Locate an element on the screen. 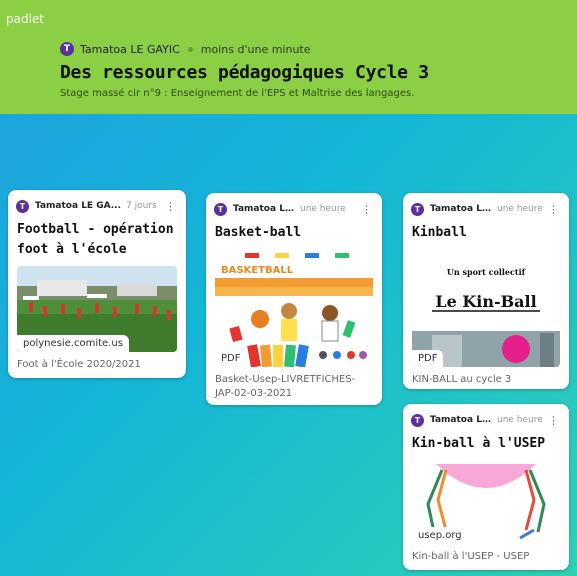  thumb-line-1: Un sport collectif is located at coordinates (486, 272).